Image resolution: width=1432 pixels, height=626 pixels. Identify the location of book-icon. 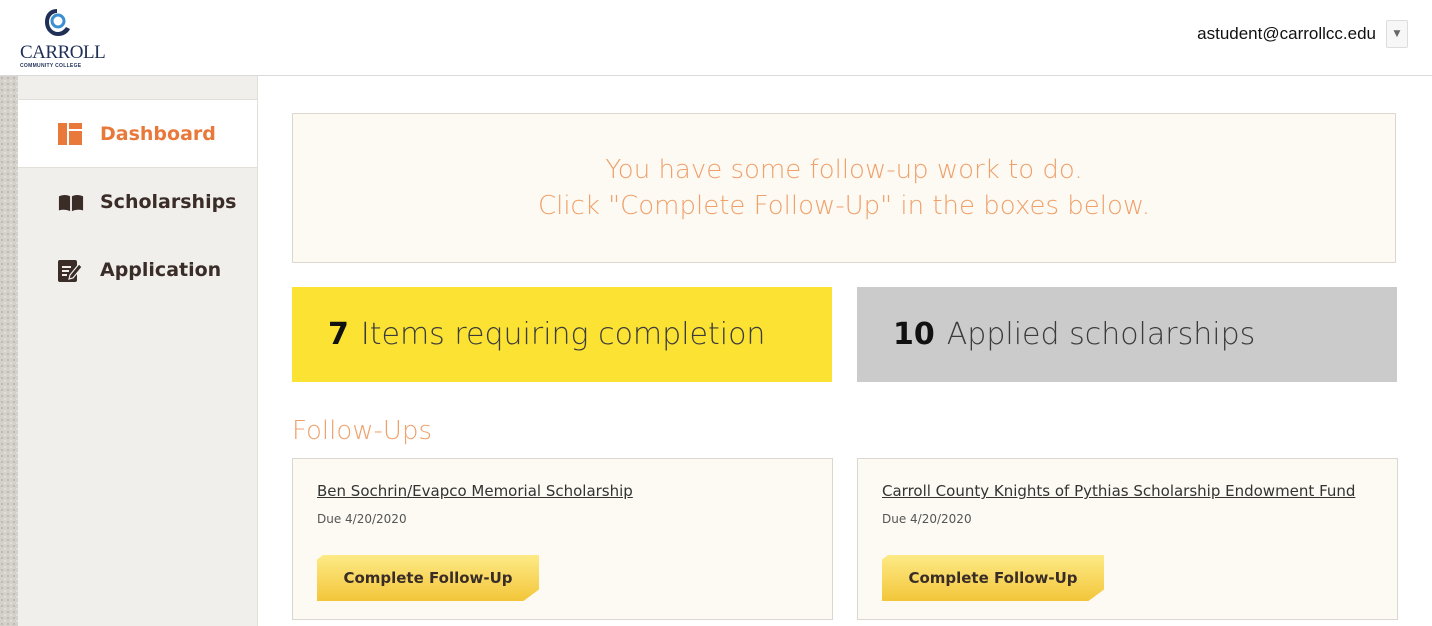
(71, 202).